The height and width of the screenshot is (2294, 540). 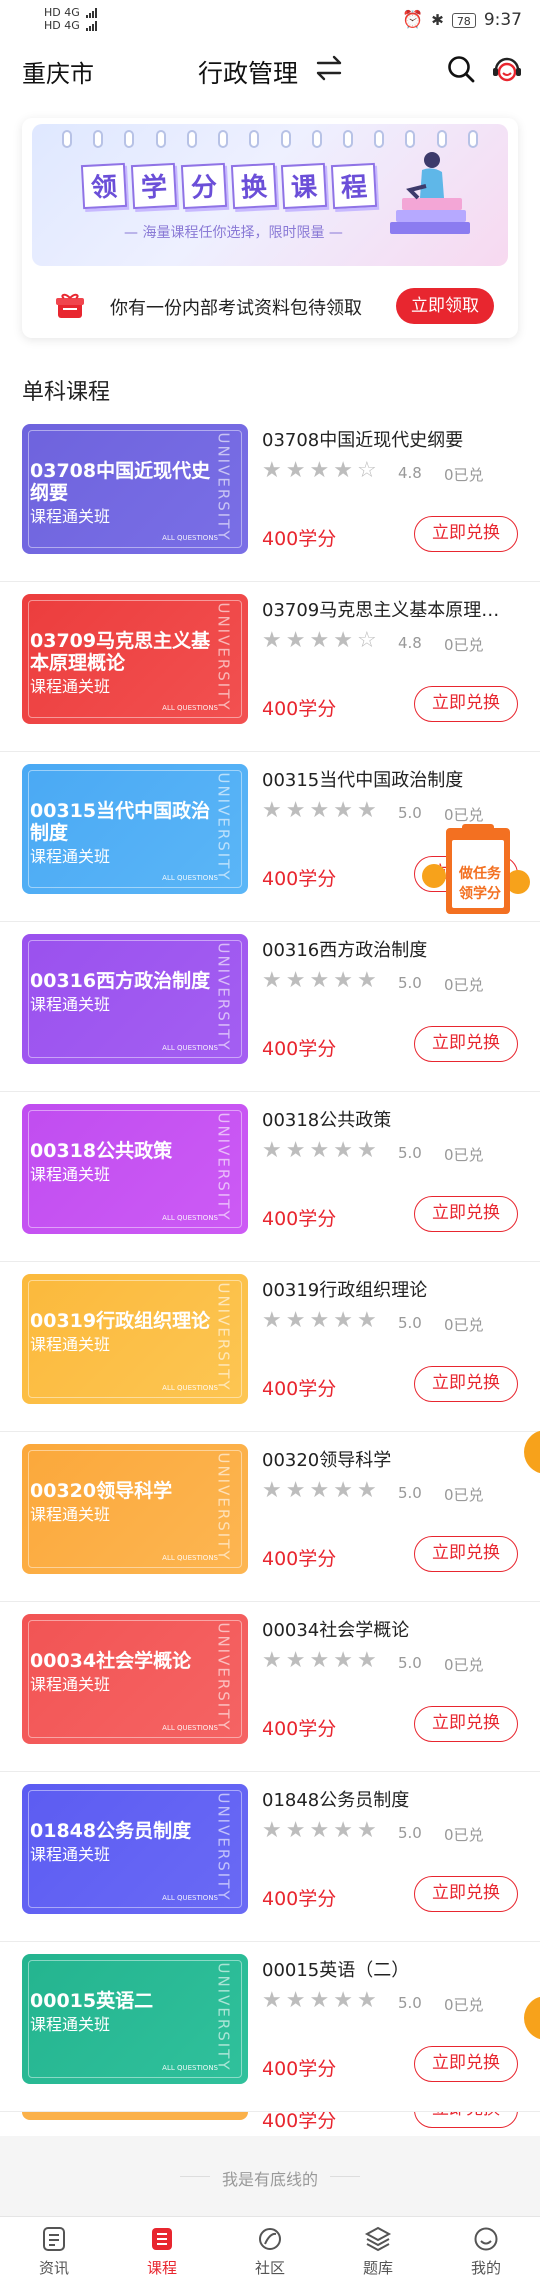 I want to click on course-cover: 00318公共政策 课程通关班 UNIVERSITY ALL QUESTIONS, so click(x=135, y=1169).